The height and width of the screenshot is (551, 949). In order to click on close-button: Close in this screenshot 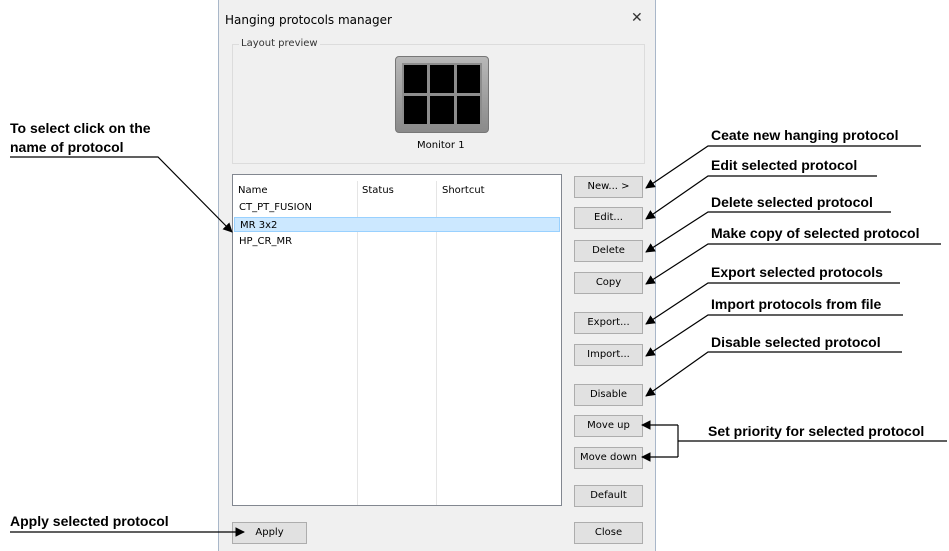, I will do `click(608, 533)`.